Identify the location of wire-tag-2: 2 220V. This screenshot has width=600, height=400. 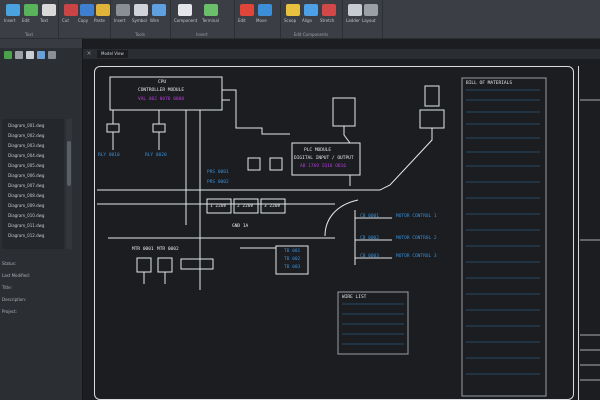
(245, 206).